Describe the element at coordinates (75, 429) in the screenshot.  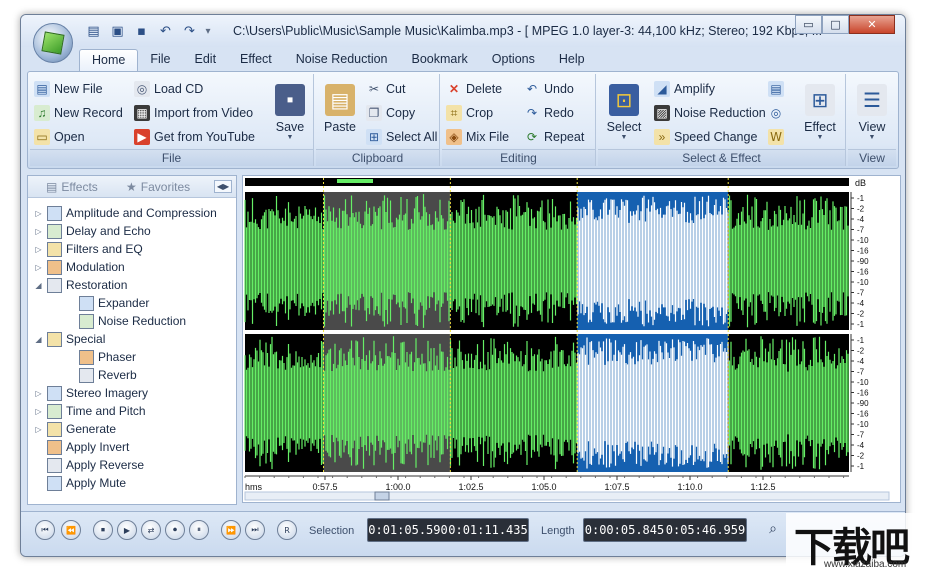
I see `tree-item: ▷ Generate` at that location.